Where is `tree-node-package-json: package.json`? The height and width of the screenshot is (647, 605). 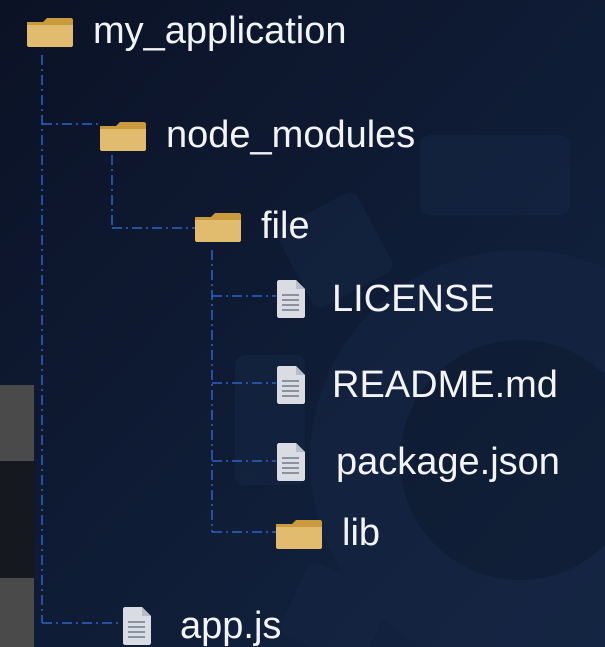
tree-node-package-json: package.json is located at coordinates (417, 462).